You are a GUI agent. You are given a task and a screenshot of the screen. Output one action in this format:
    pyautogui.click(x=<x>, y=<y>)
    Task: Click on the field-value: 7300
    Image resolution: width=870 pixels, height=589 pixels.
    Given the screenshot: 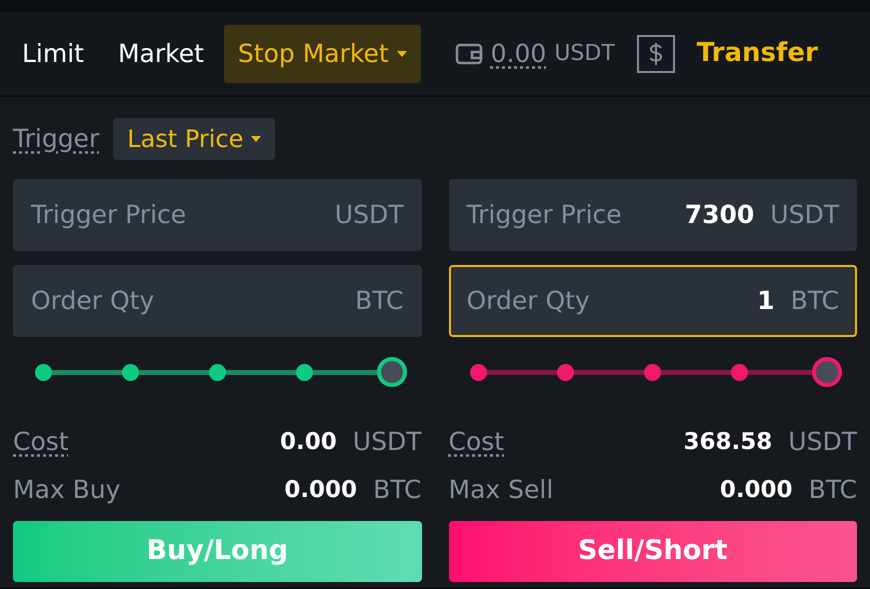 What is the action you would take?
    pyautogui.click(x=719, y=215)
    